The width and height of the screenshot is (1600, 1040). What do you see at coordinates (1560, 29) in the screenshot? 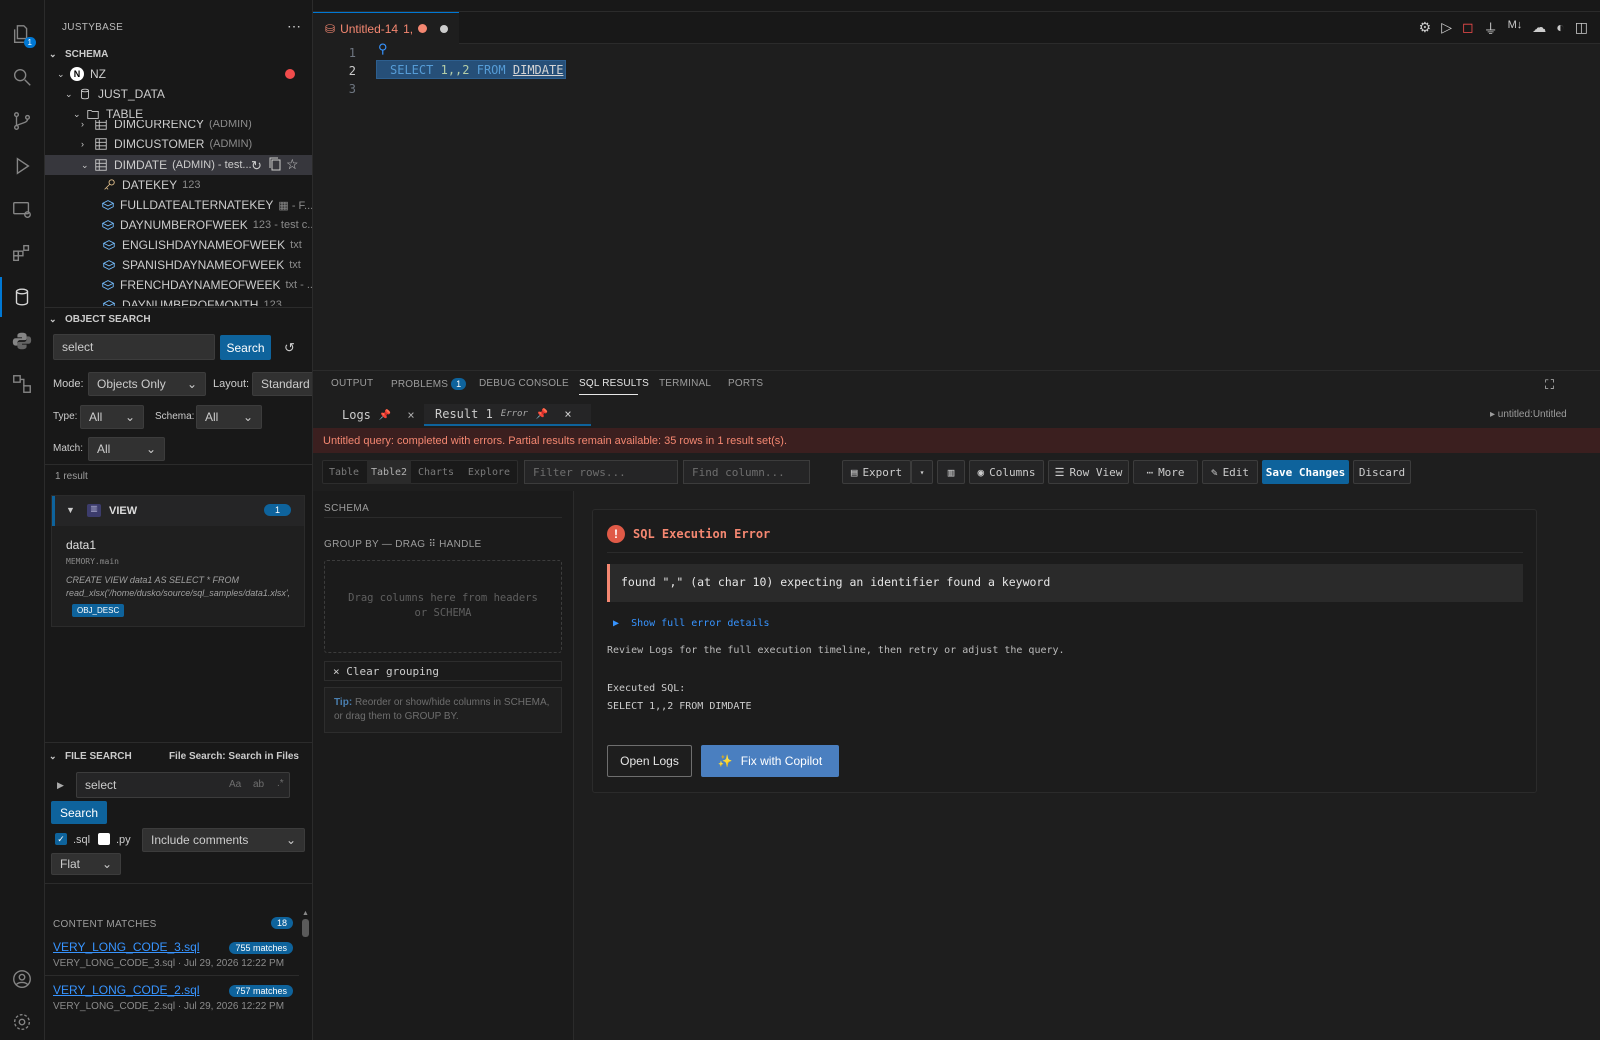
I see `palette-icon: ◐` at bounding box center [1560, 29].